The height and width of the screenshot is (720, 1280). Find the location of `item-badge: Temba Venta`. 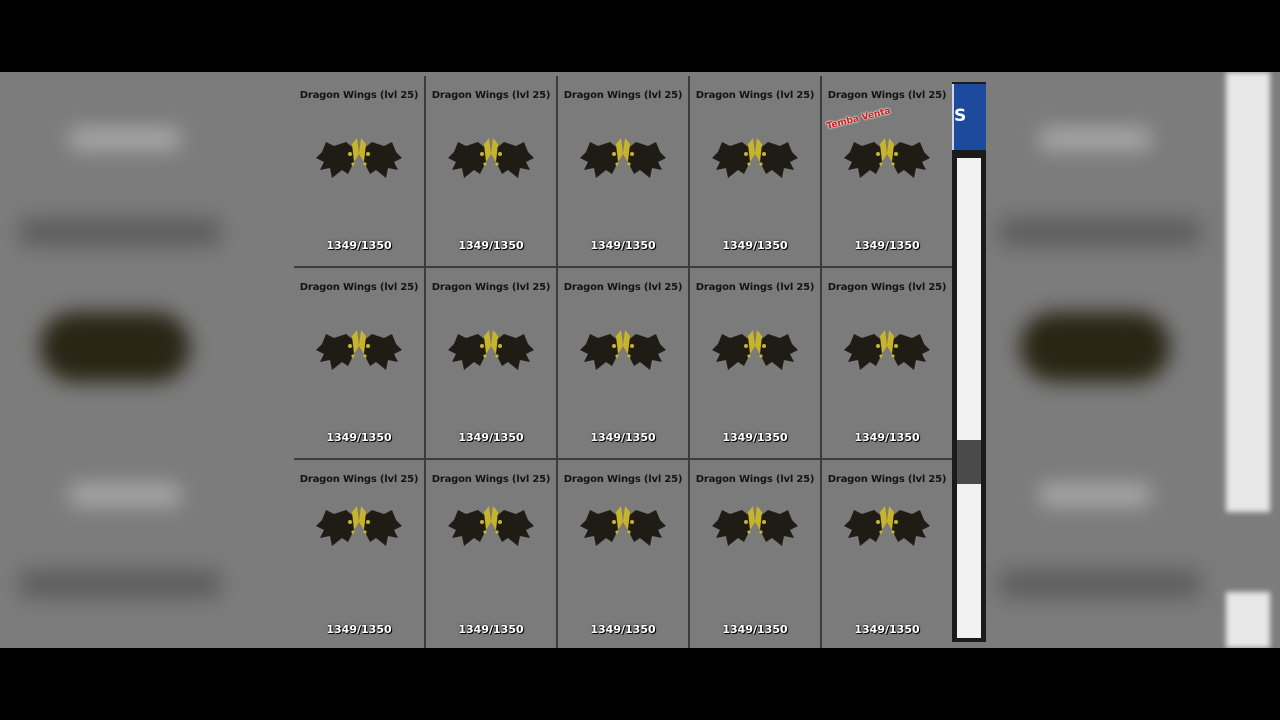

item-badge: Temba Venta is located at coordinates (858, 119).